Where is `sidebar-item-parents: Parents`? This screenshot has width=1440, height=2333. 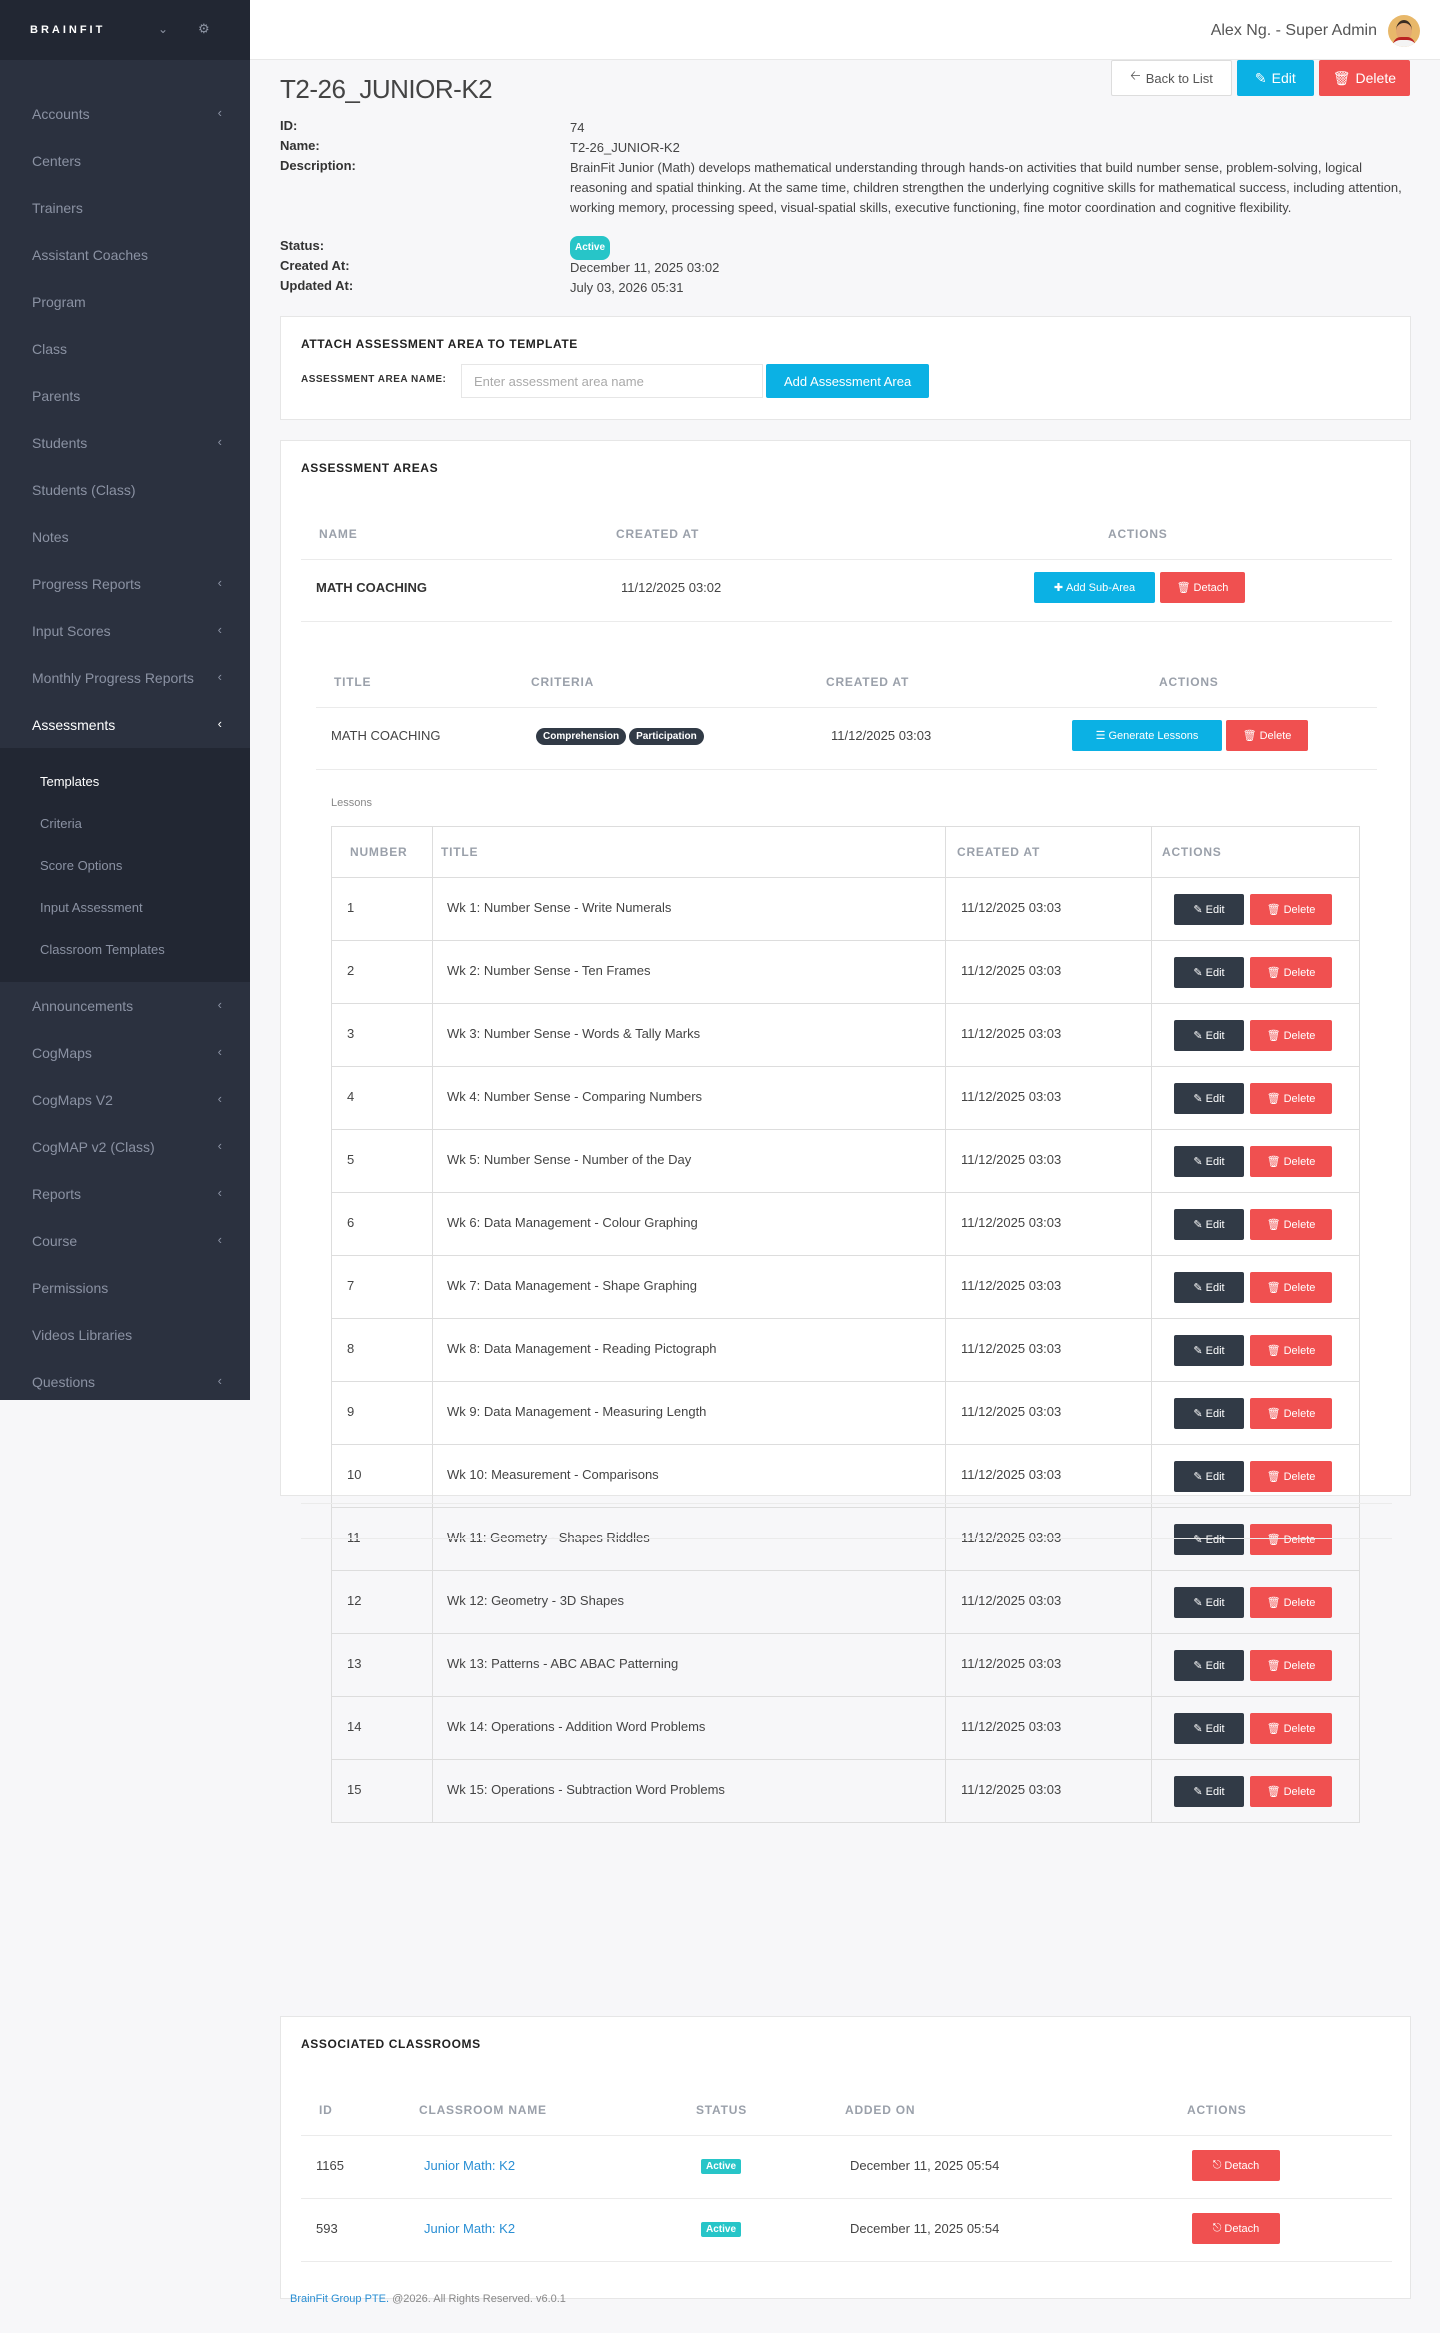 sidebar-item-parents: Parents is located at coordinates (125, 395).